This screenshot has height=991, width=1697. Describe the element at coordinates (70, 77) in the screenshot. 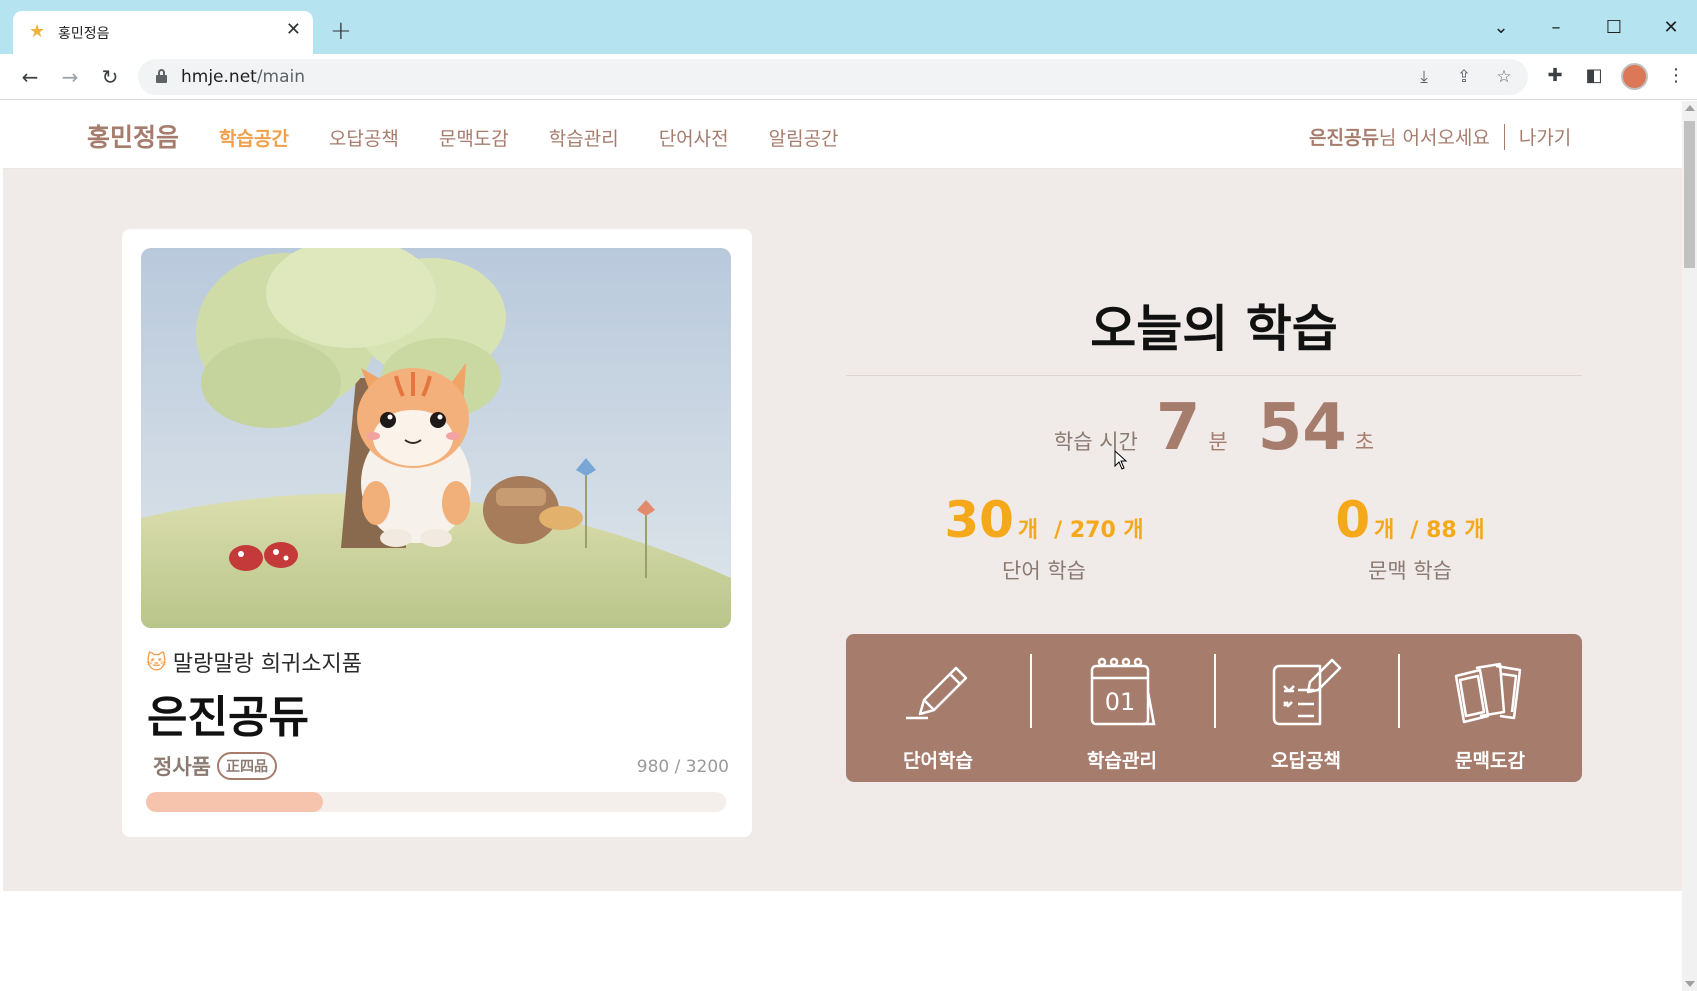

I see `forward-icon: →` at that location.